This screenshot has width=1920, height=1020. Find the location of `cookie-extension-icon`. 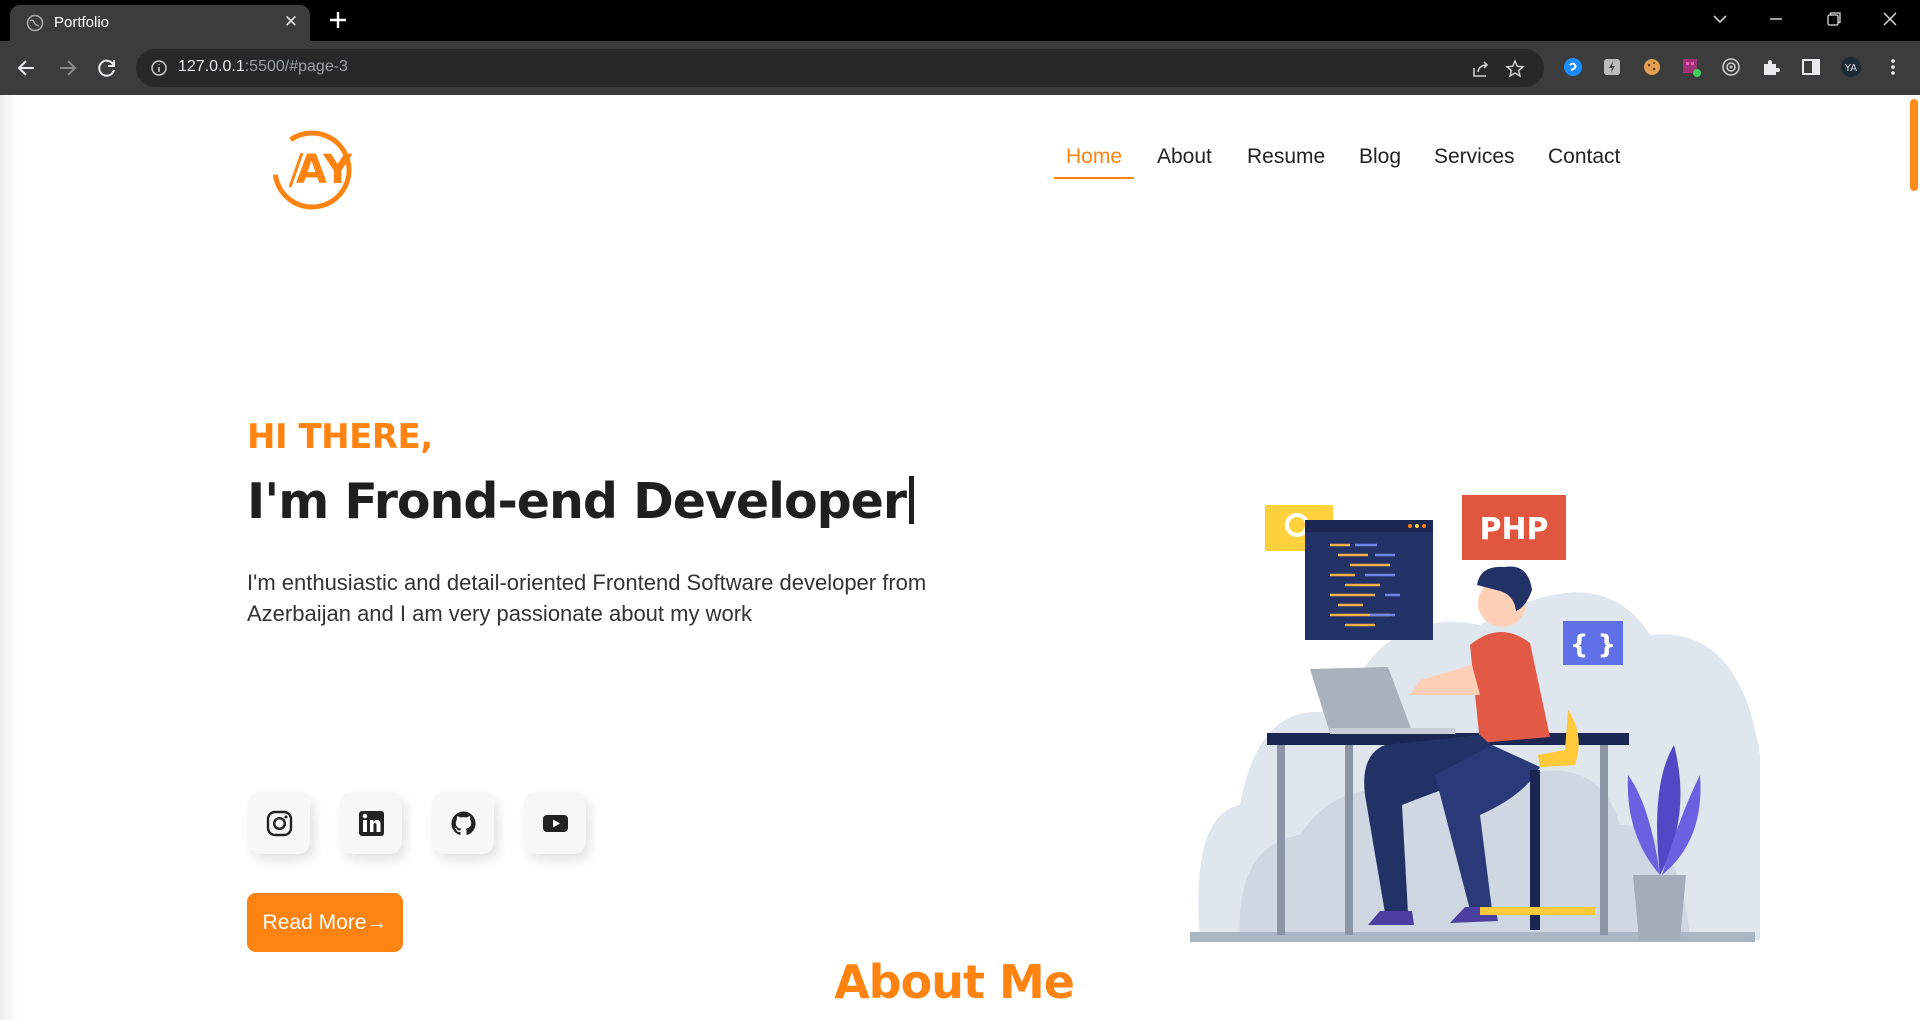

cookie-extension-icon is located at coordinates (1652, 67).